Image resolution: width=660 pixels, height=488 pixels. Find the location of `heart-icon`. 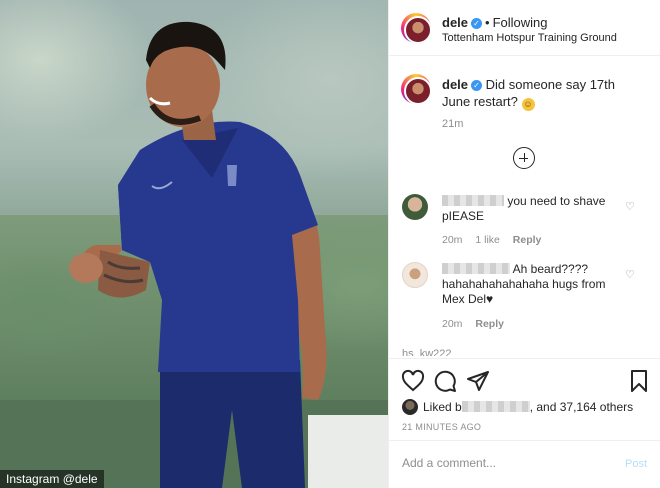

heart-icon is located at coordinates (413, 381).